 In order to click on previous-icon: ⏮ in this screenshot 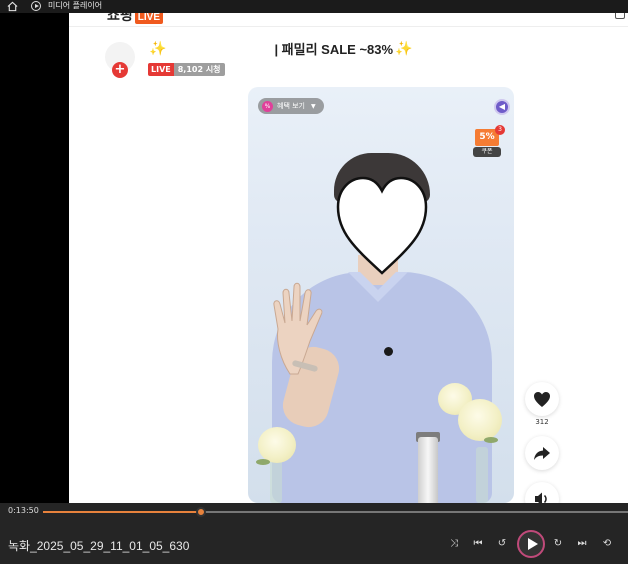, I will do `click(478, 544)`.